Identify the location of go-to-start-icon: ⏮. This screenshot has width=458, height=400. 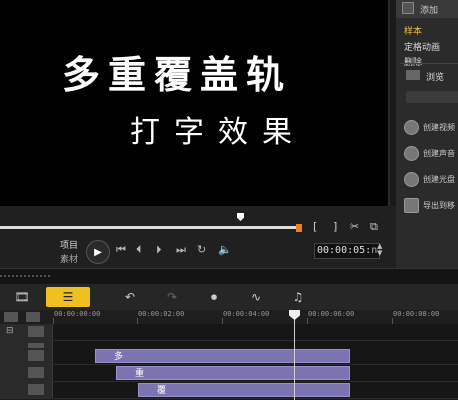
(121, 250).